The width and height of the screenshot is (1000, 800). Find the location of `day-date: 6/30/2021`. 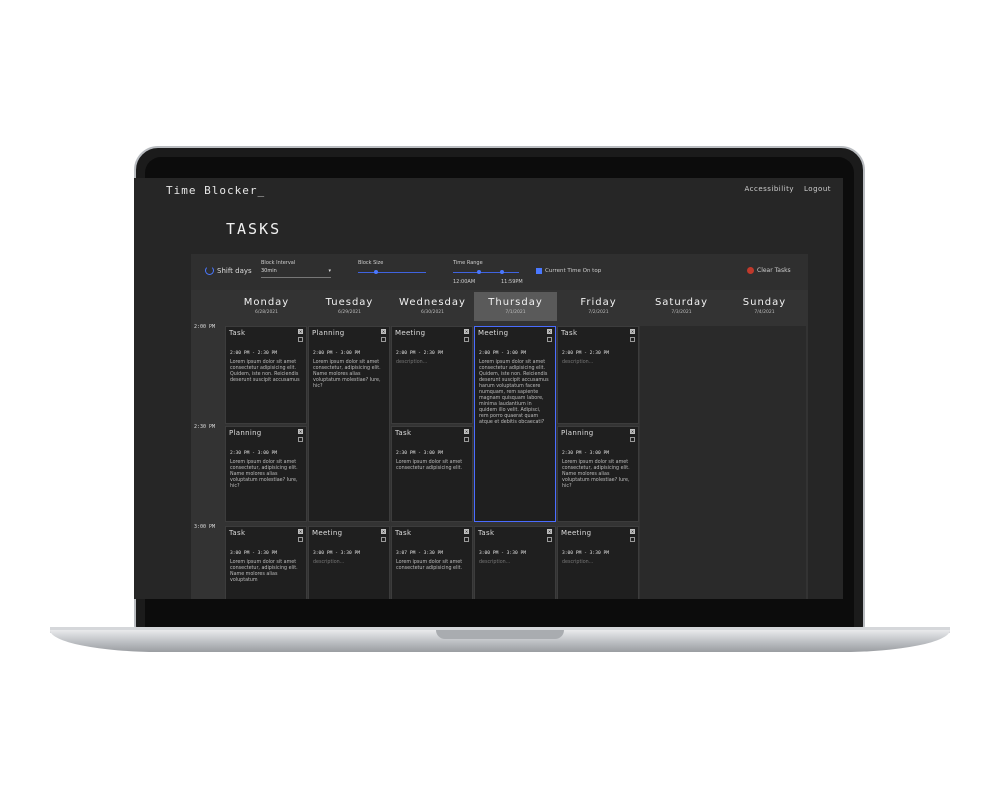

day-date: 6/30/2021 is located at coordinates (432, 312).